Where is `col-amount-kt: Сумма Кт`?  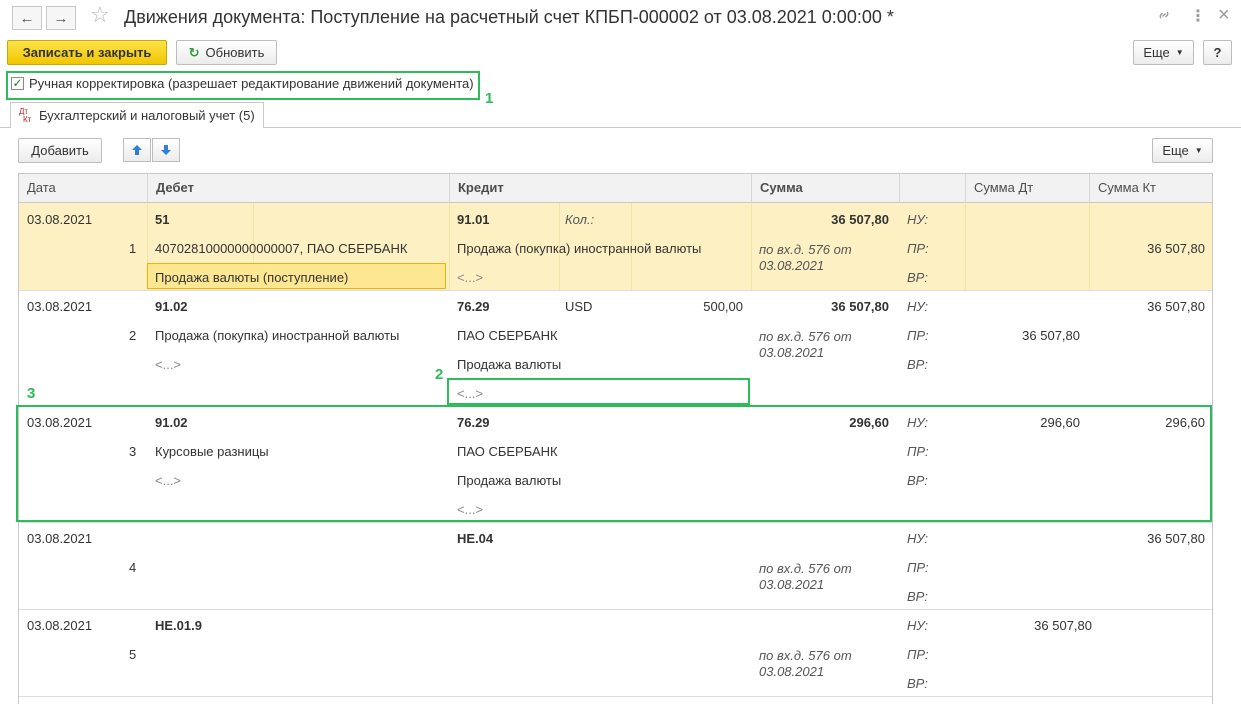 col-amount-kt: Сумма Кт is located at coordinates (1150, 188).